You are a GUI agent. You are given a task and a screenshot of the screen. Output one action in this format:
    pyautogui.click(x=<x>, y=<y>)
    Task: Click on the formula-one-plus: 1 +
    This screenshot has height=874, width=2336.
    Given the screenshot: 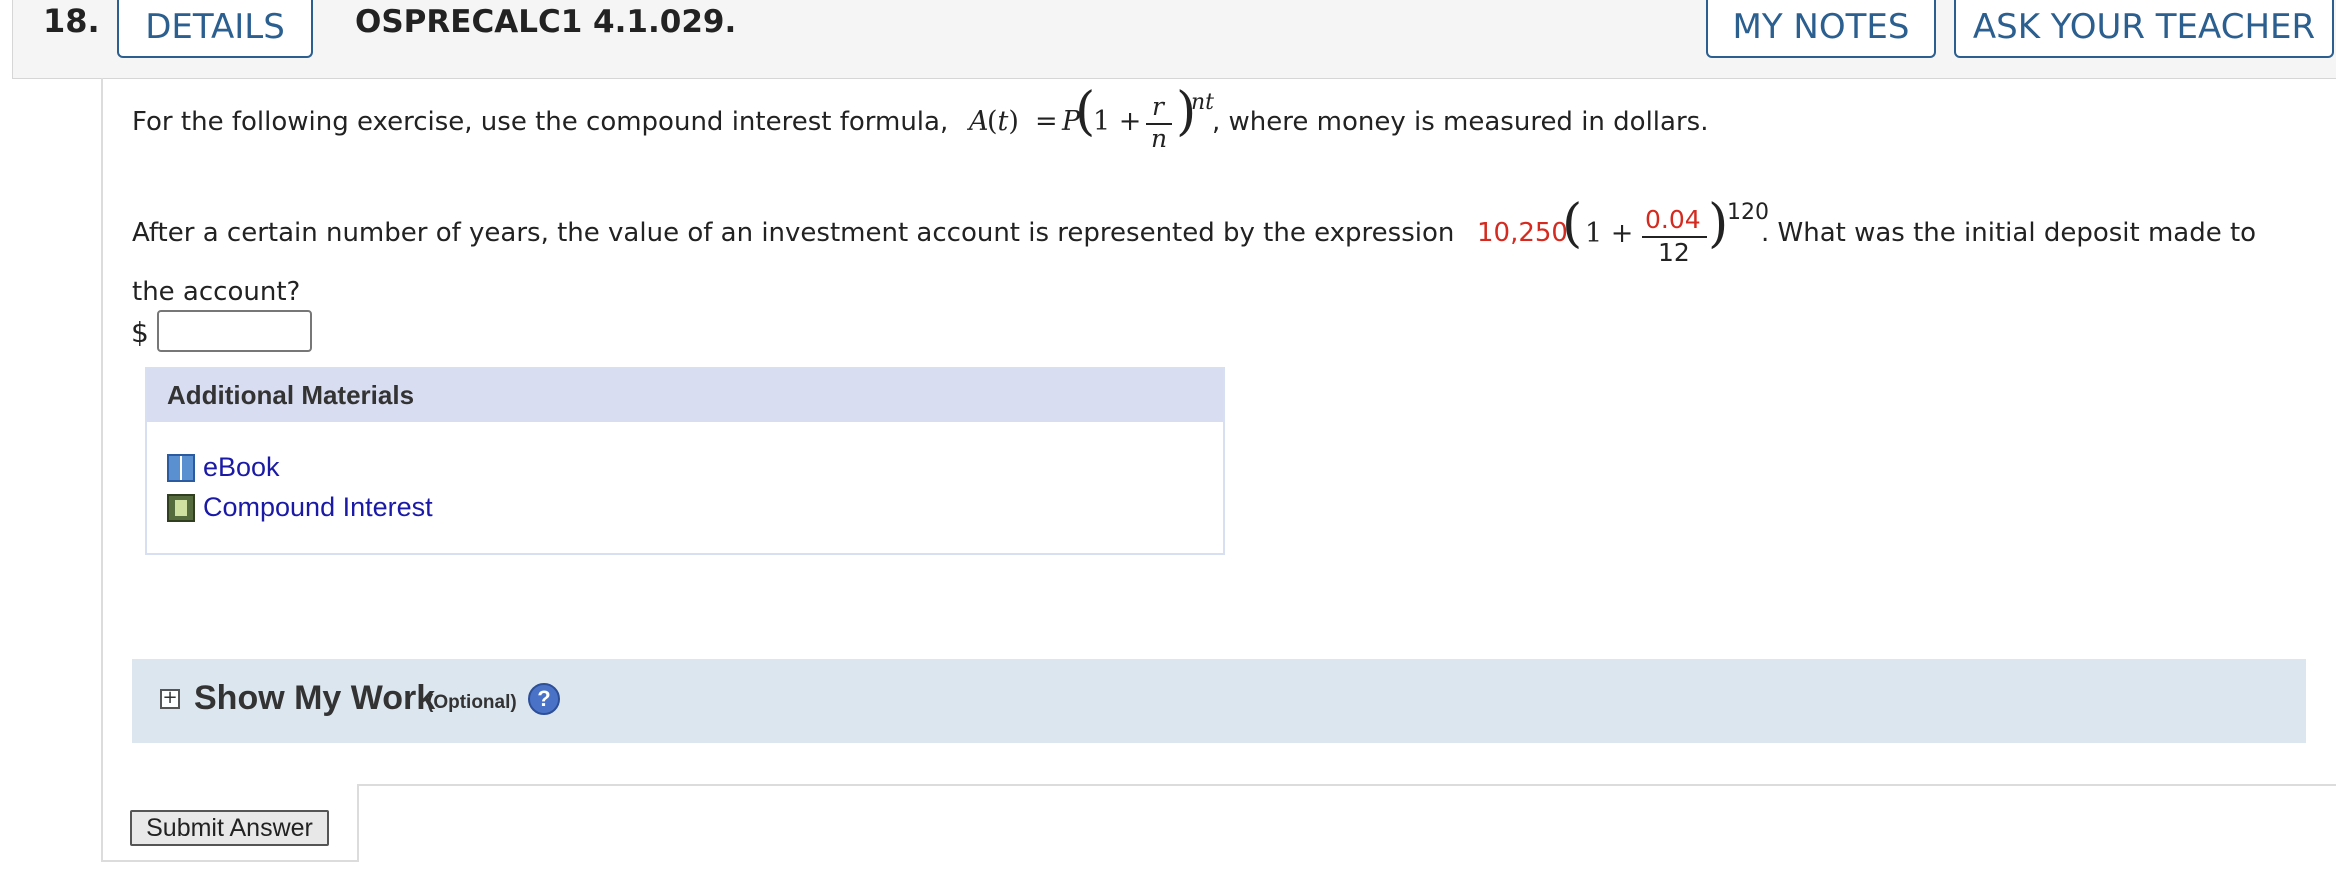 What is the action you would take?
    pyautogui.click(x=1117, y=121)
    